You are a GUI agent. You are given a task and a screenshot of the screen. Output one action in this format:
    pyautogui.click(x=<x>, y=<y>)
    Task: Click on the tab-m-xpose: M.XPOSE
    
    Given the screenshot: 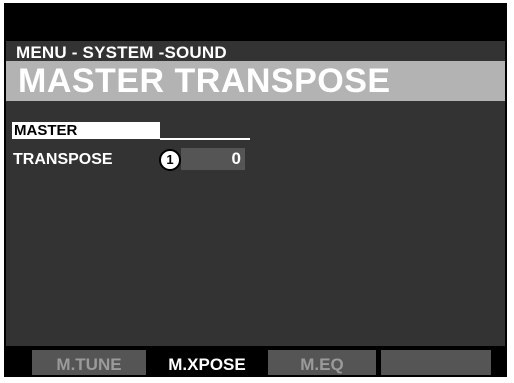 What is the action you would take?
    pyautogui.click(x=207, y=362)
    